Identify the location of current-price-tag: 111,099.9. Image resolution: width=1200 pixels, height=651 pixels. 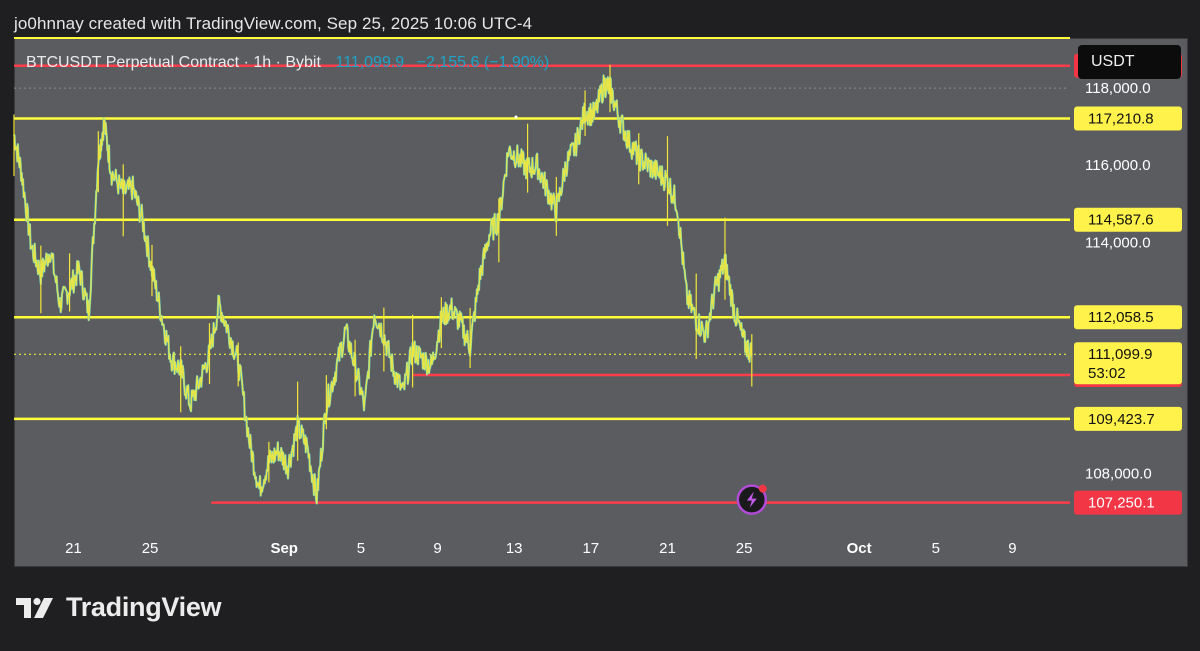
(1120, 354).